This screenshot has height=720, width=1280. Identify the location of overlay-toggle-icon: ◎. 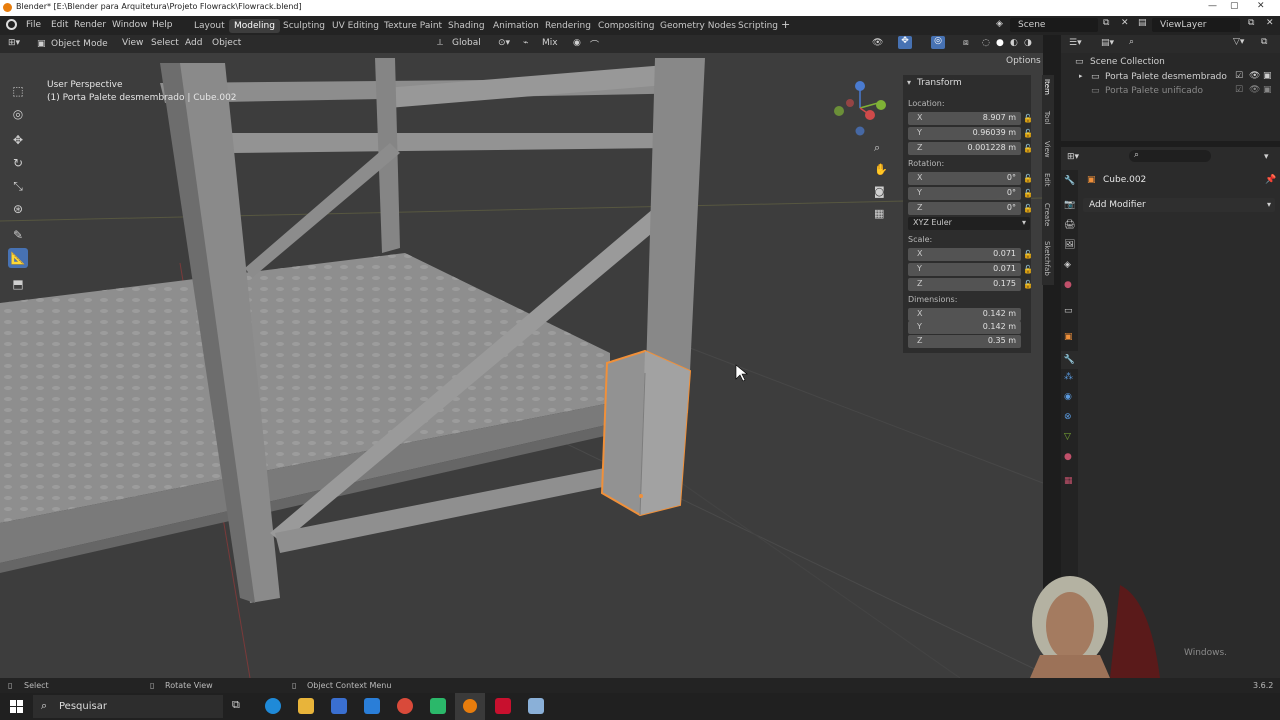
(938, 42).